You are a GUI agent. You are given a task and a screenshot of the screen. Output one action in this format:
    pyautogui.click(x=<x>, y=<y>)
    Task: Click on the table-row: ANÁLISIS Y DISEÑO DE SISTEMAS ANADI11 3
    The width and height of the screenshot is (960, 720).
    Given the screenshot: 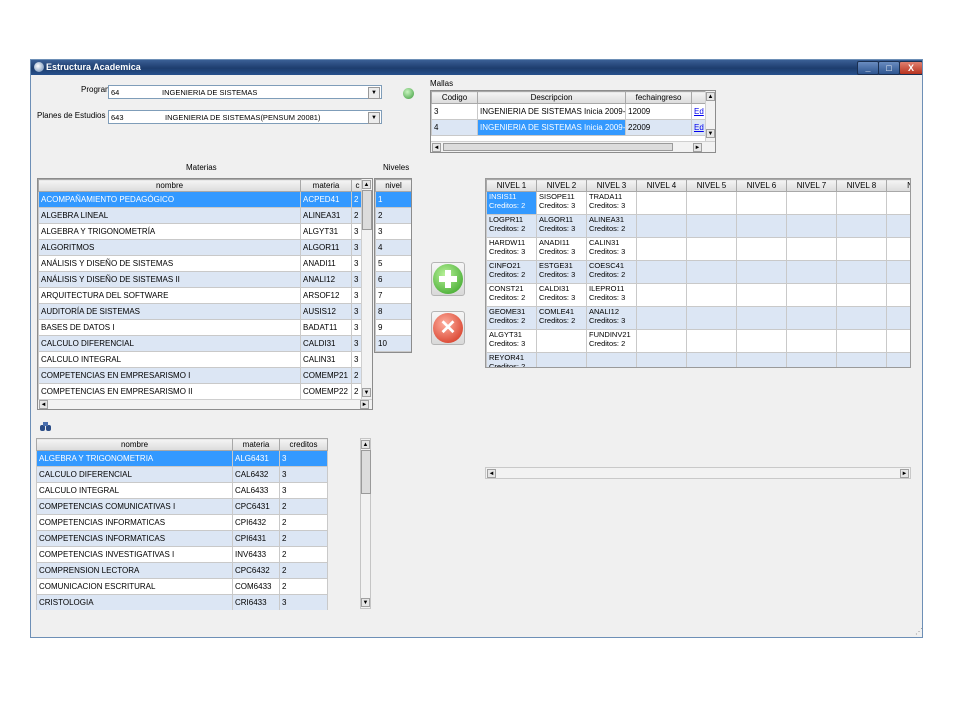 What is the action you would take?
    pyautogui.click(x=201, y=263)
    